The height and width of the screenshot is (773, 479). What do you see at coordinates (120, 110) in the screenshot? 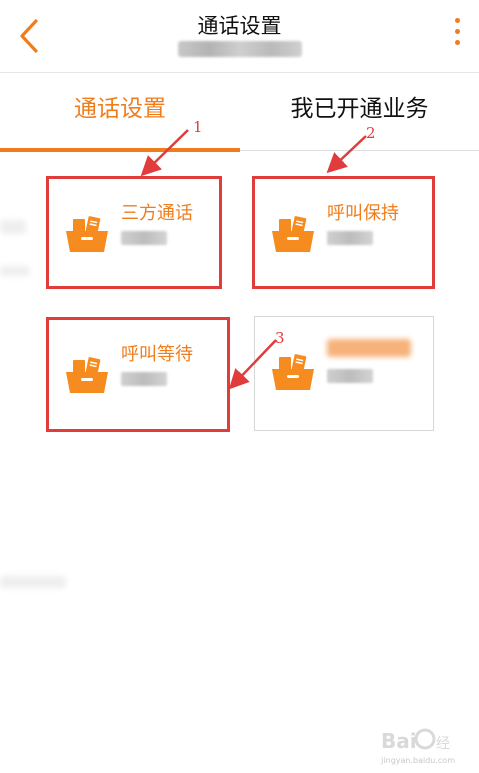
I see `tab-call-settings: 通话设置` at bounding box center [120, 110].